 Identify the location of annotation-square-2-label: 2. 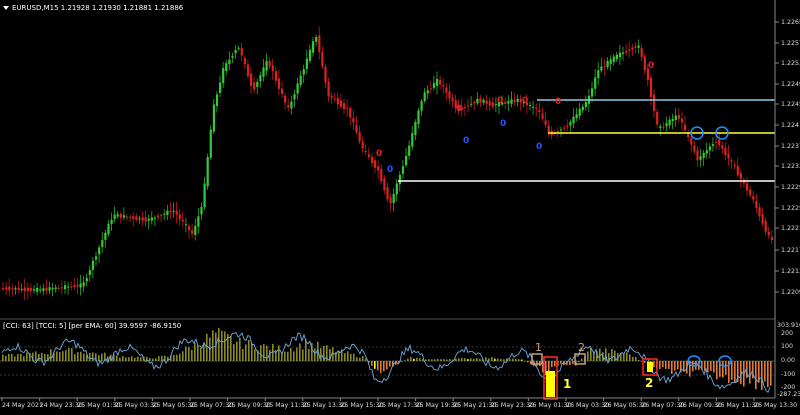
(581, 347).